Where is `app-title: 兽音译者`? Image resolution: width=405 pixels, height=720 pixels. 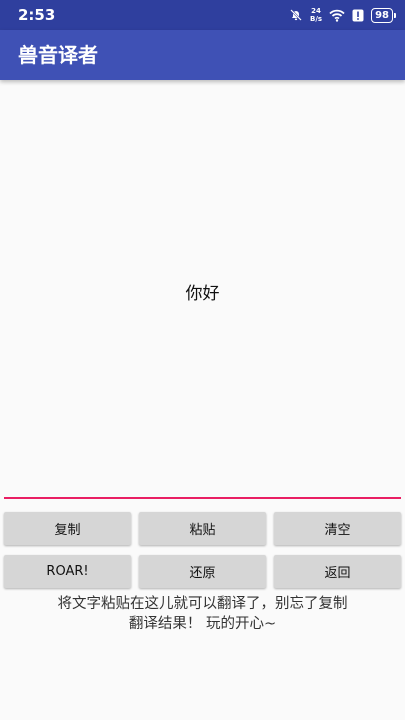
app-title: 兽音译者 is located at coordinates (58, 55).